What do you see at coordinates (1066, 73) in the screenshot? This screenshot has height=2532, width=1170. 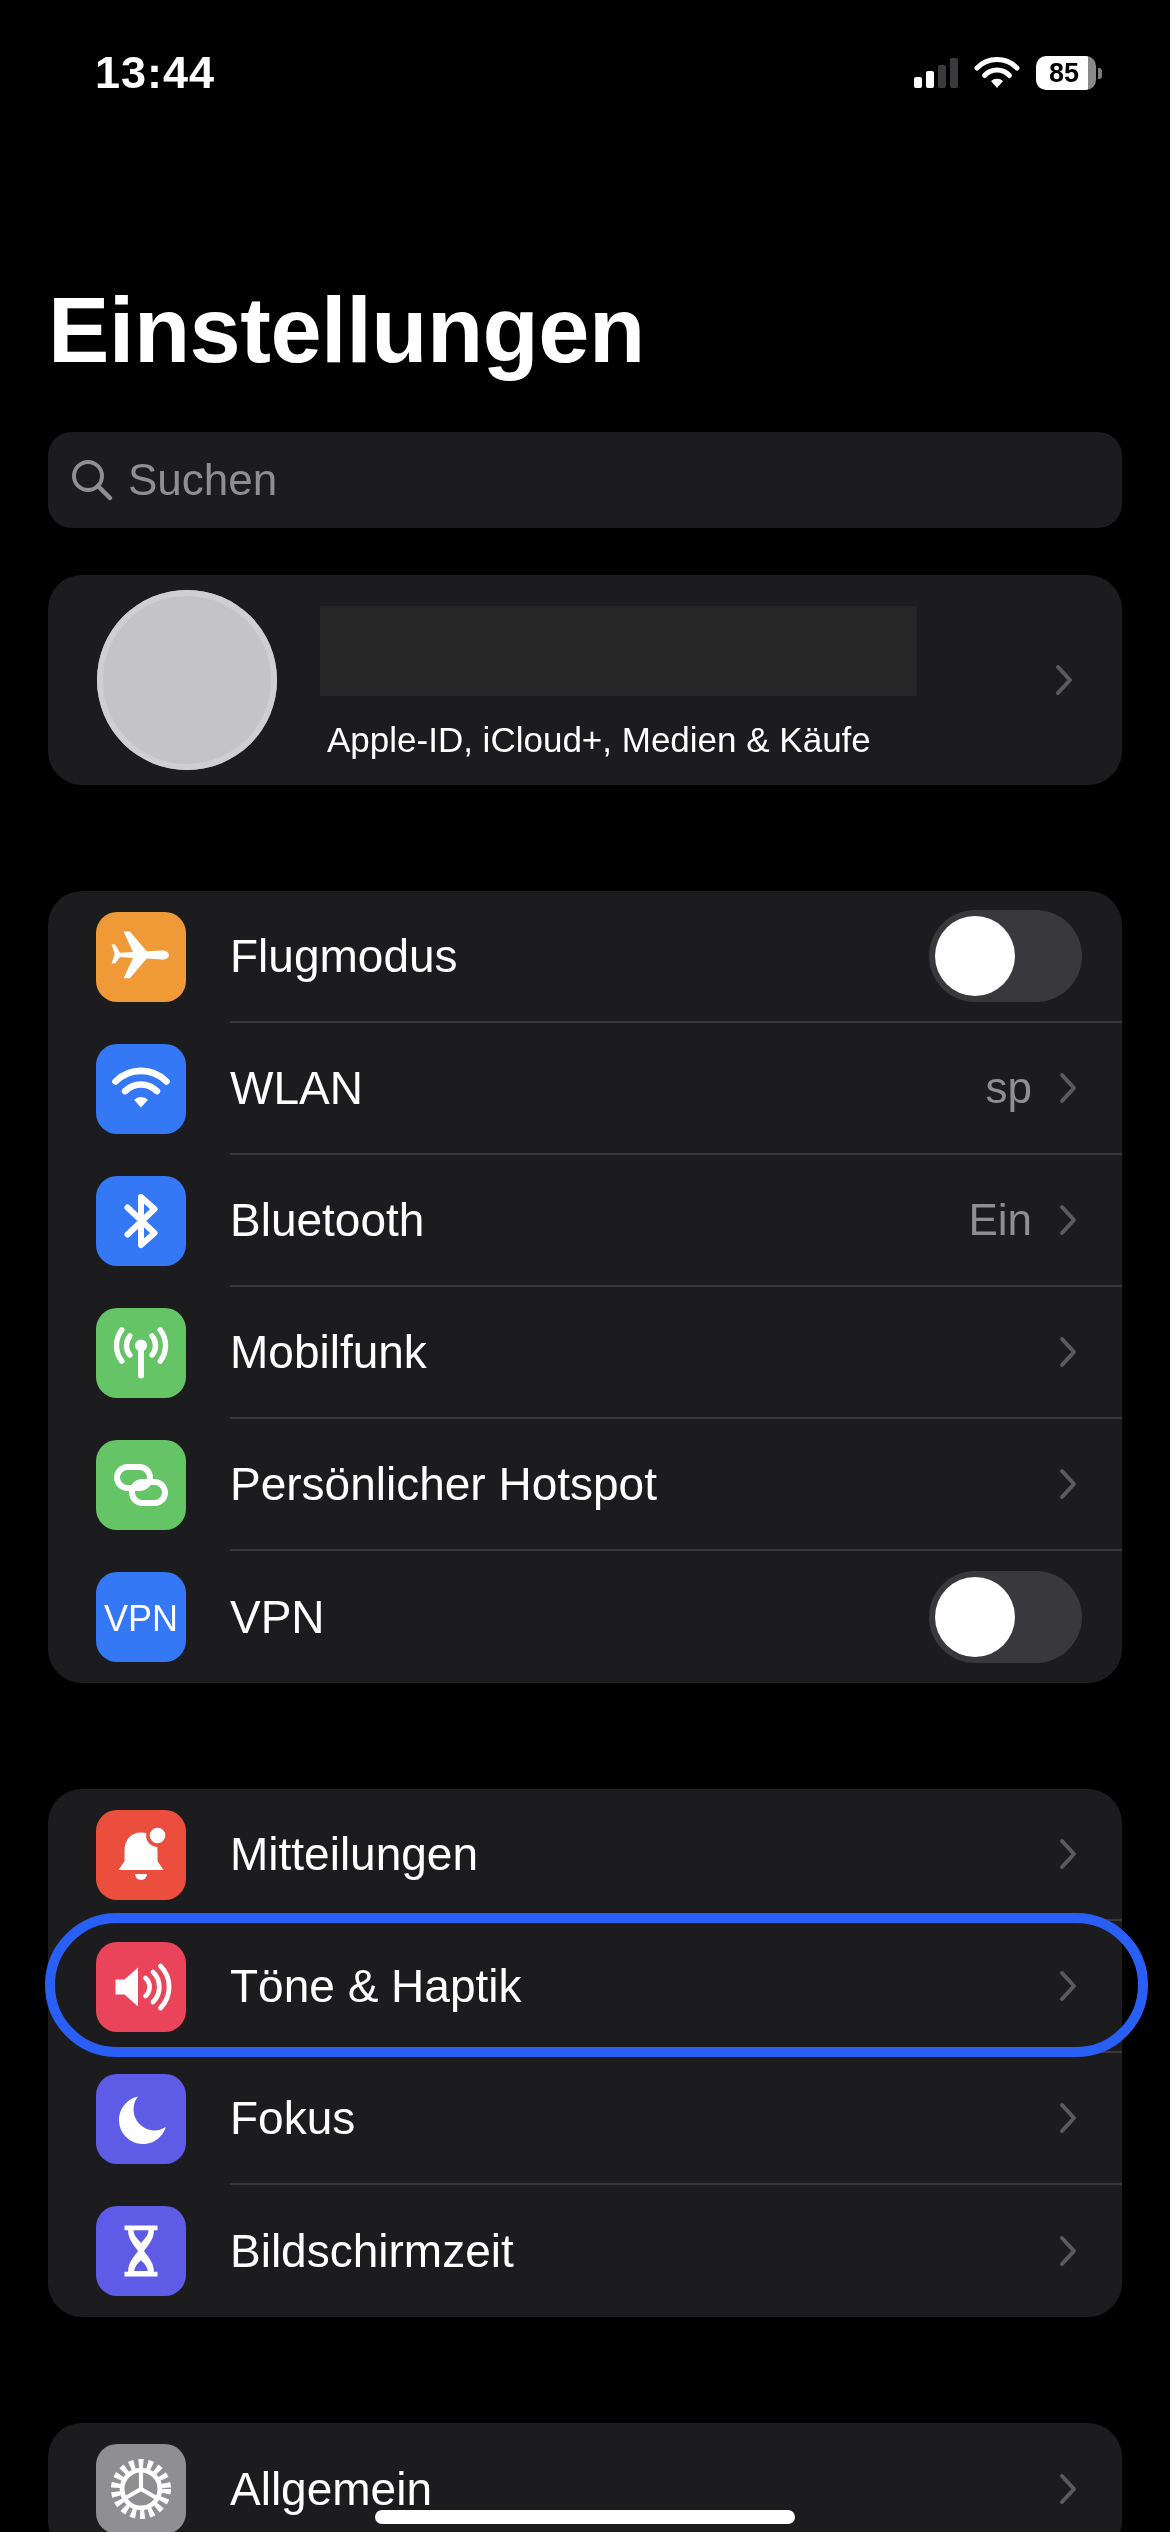 I see `battery-indicator: 85` at bounding box center [1066, 73].